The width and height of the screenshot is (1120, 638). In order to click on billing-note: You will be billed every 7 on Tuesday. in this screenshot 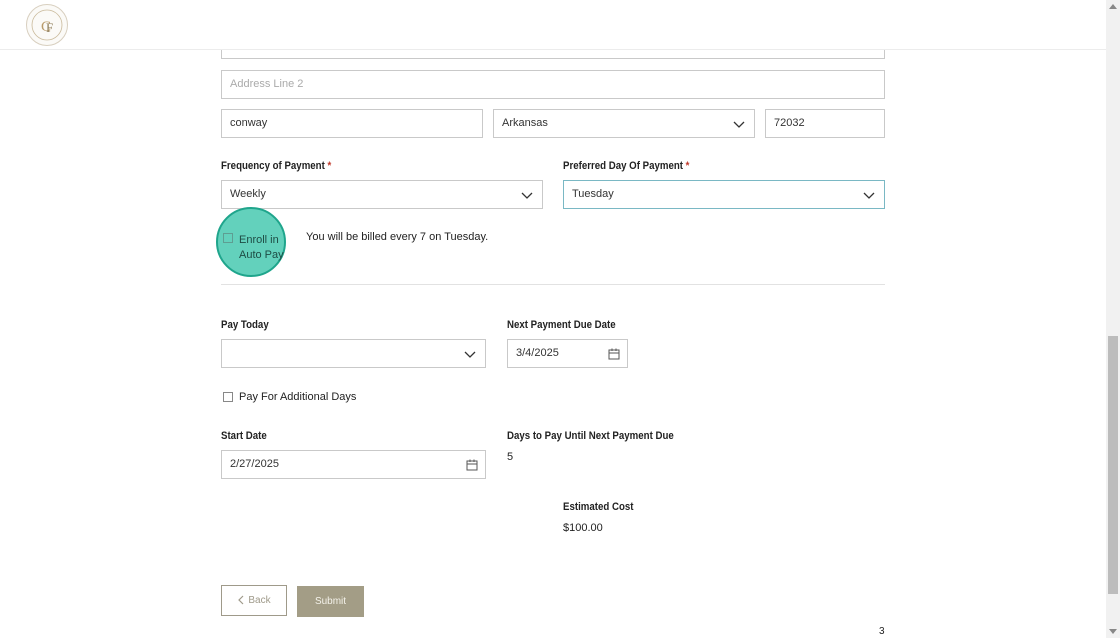, I will do `click(397, 237)`.